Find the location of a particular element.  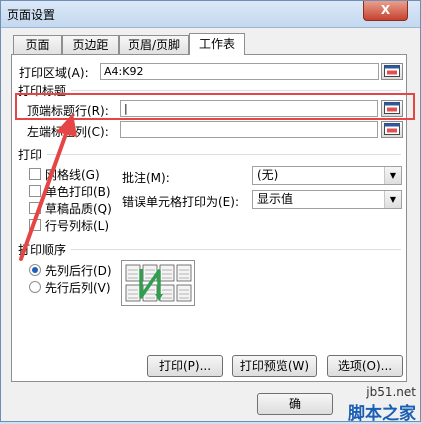

black-white-checkbox is located at coordinates (35, 191).